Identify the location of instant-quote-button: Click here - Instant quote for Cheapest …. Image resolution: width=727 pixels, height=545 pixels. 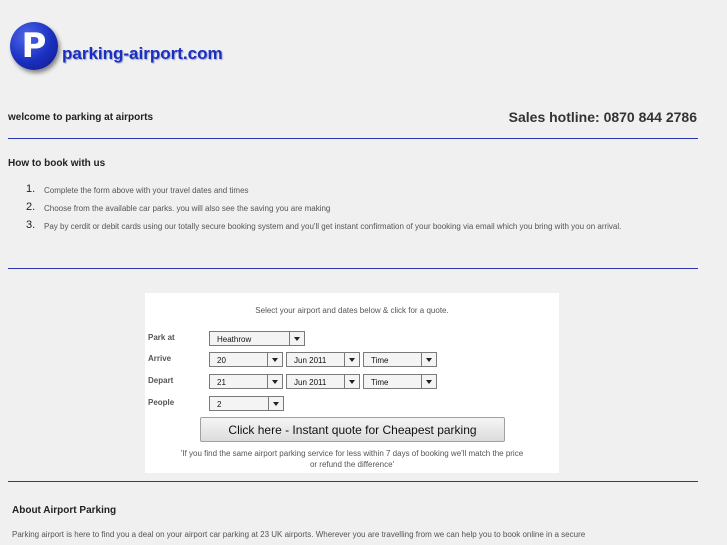
(352, 429).